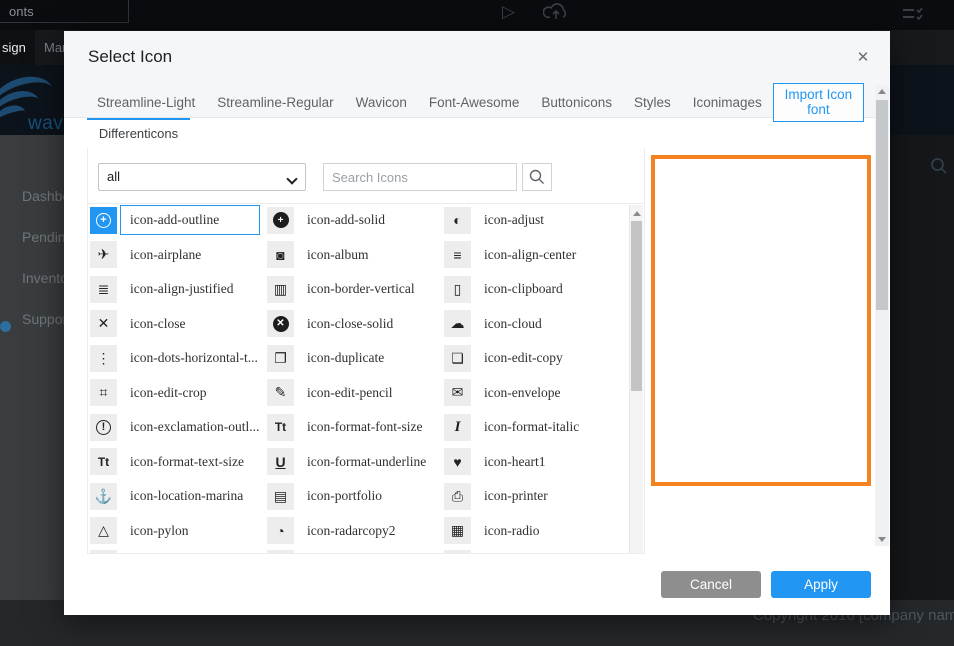 The width and height of the screenshot is (954, 646). Describe the element at coordinates (202, 177) in the screenshot. I see `category-select: all` at that location.